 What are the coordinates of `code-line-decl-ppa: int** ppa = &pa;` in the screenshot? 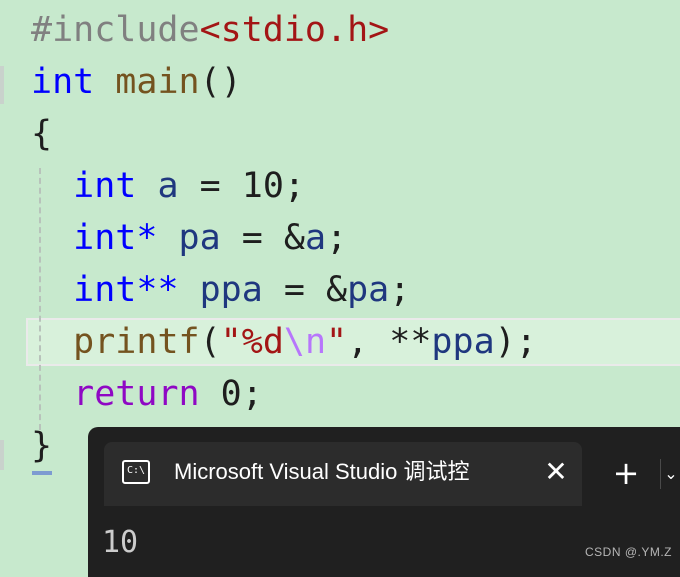 It's located at (220, 290).